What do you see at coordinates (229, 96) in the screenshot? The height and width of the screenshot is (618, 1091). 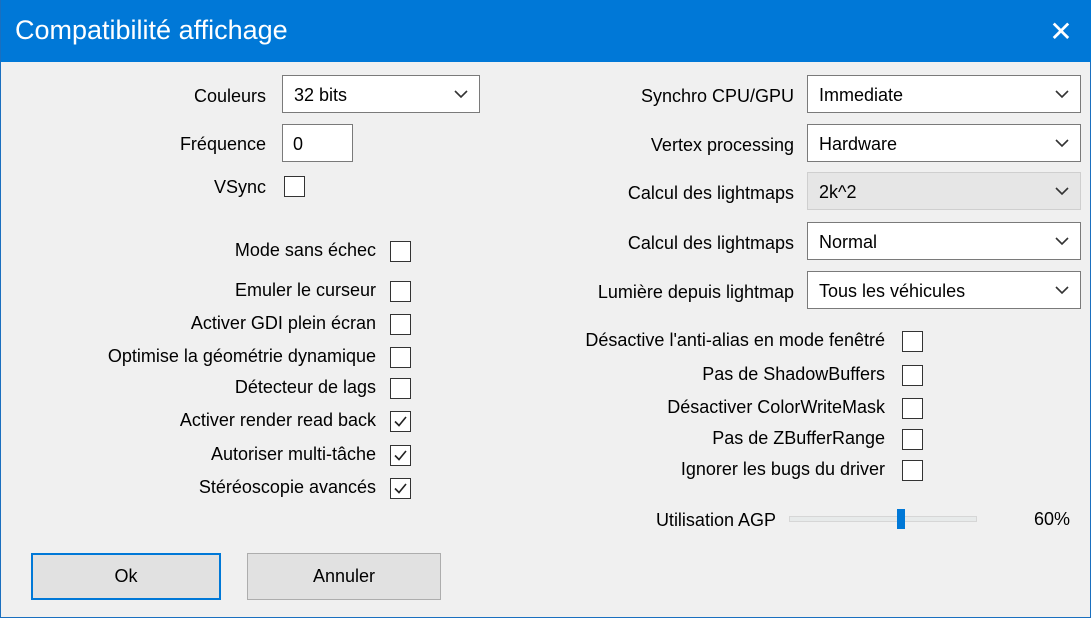 I see `couleurs-label: Couleurs` at bounding box center [229, 96].